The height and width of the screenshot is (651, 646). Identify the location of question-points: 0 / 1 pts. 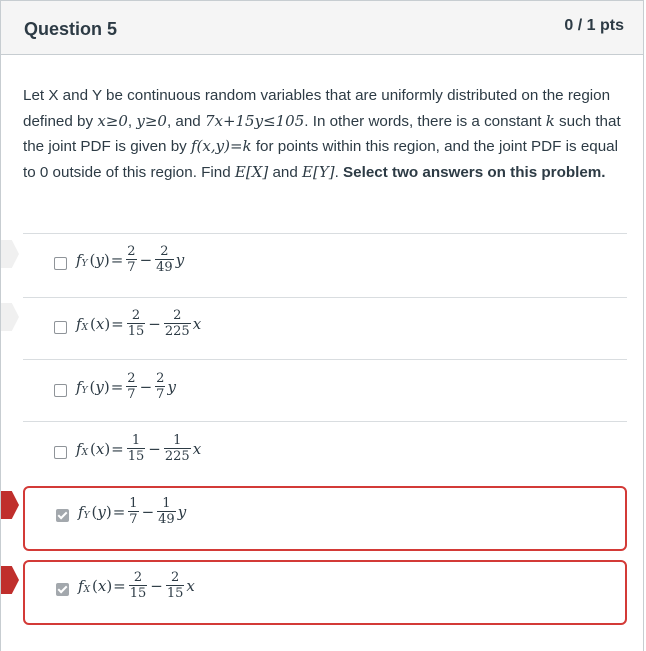
(594, 25).